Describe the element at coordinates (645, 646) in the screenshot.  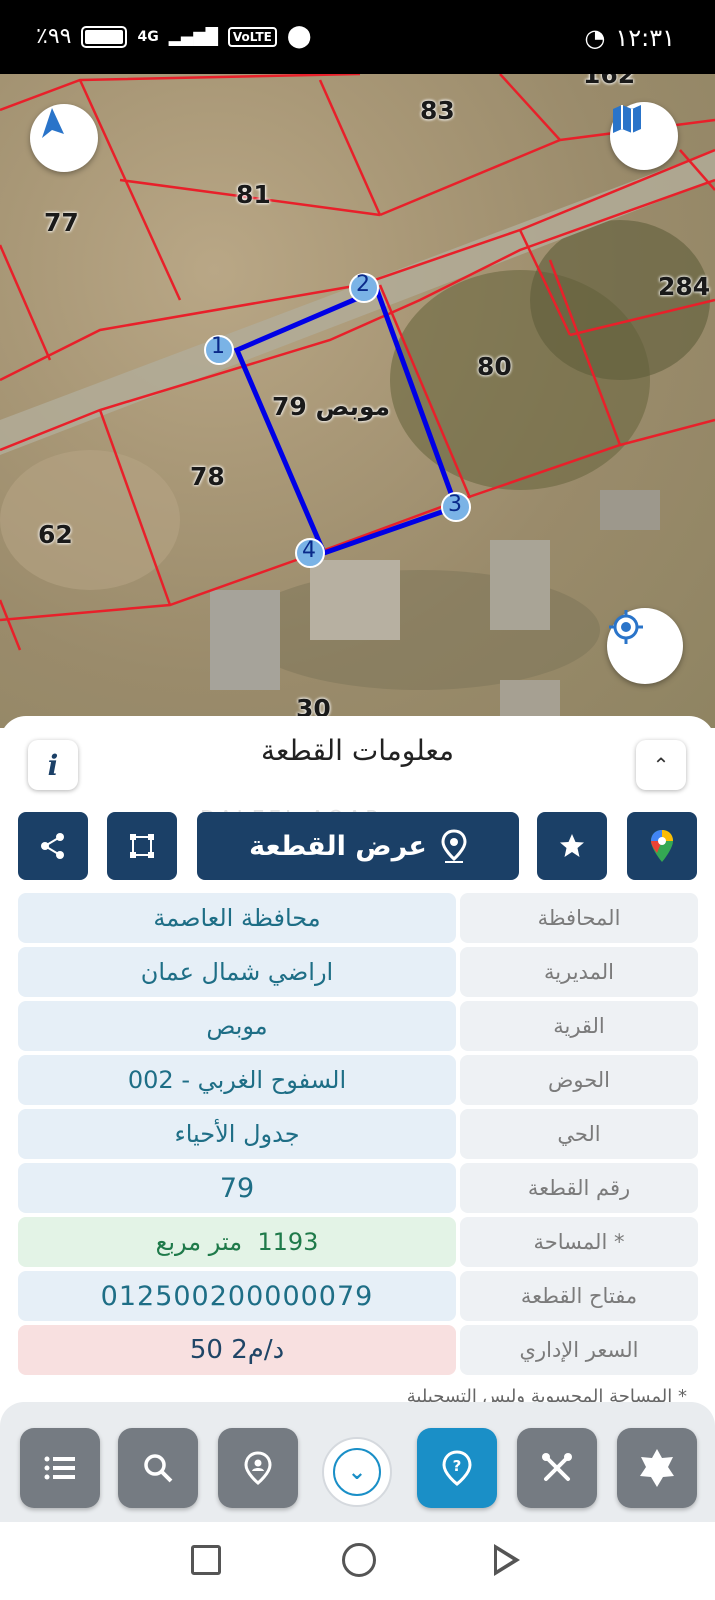
I see `my-location-button` at that location.